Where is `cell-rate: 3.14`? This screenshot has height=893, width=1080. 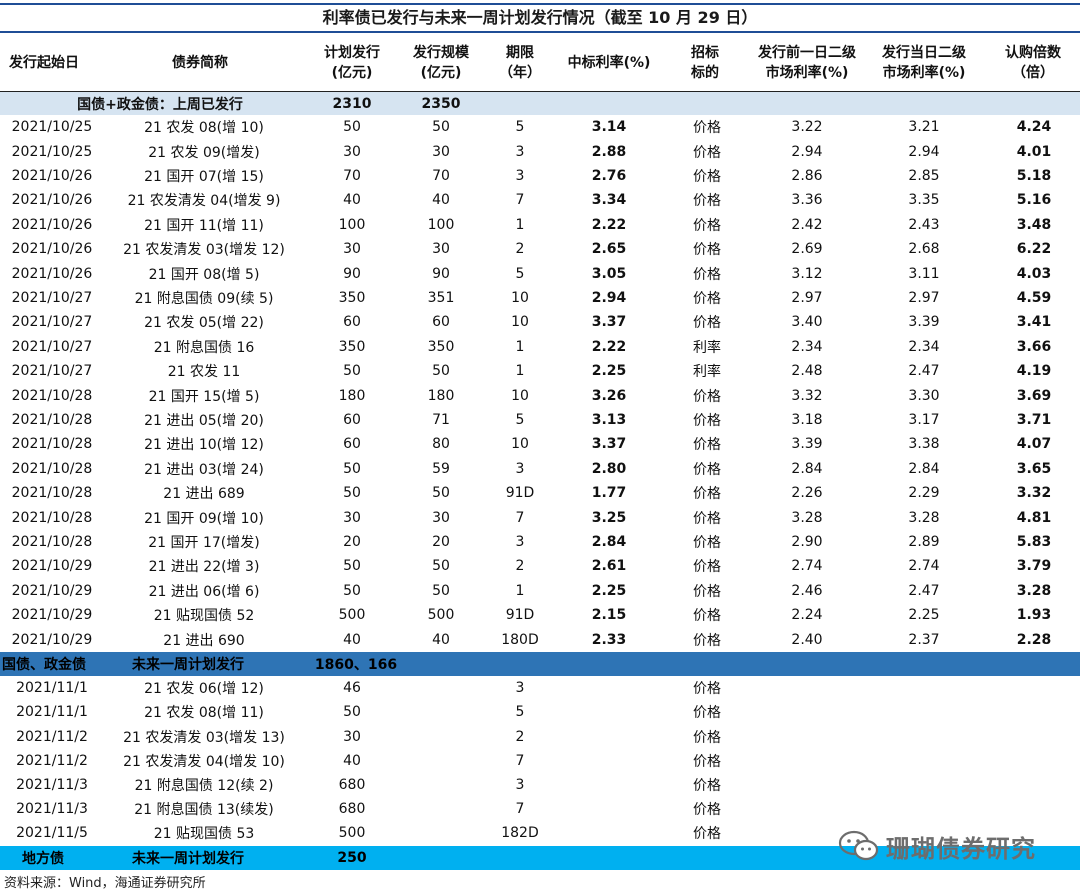
cell-rate: 3.14 is located at coordinates (609, 127).